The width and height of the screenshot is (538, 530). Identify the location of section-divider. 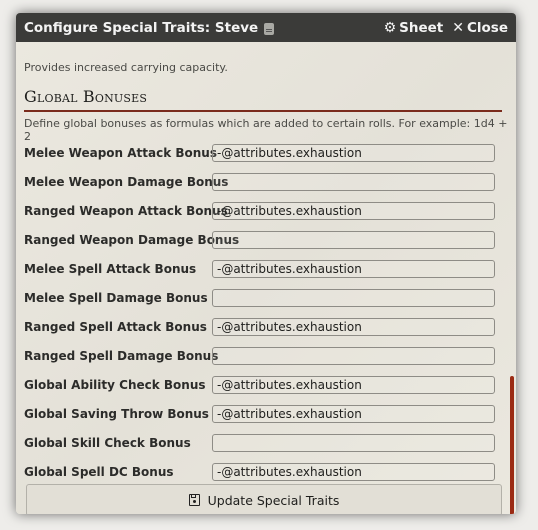
(263, 111).